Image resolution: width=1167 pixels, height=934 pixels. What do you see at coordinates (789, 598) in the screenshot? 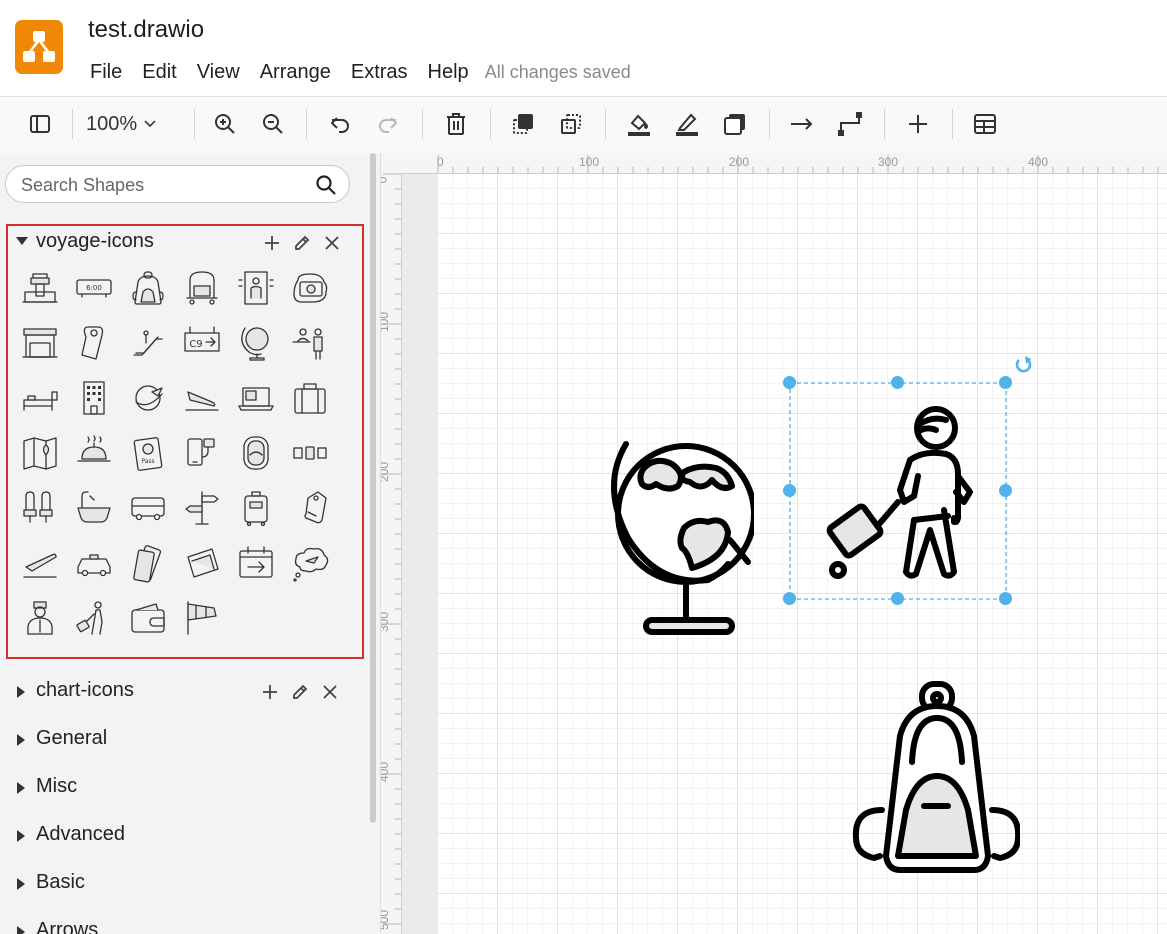
I see `resize-handle-sw` at bounding box center [789, 598].